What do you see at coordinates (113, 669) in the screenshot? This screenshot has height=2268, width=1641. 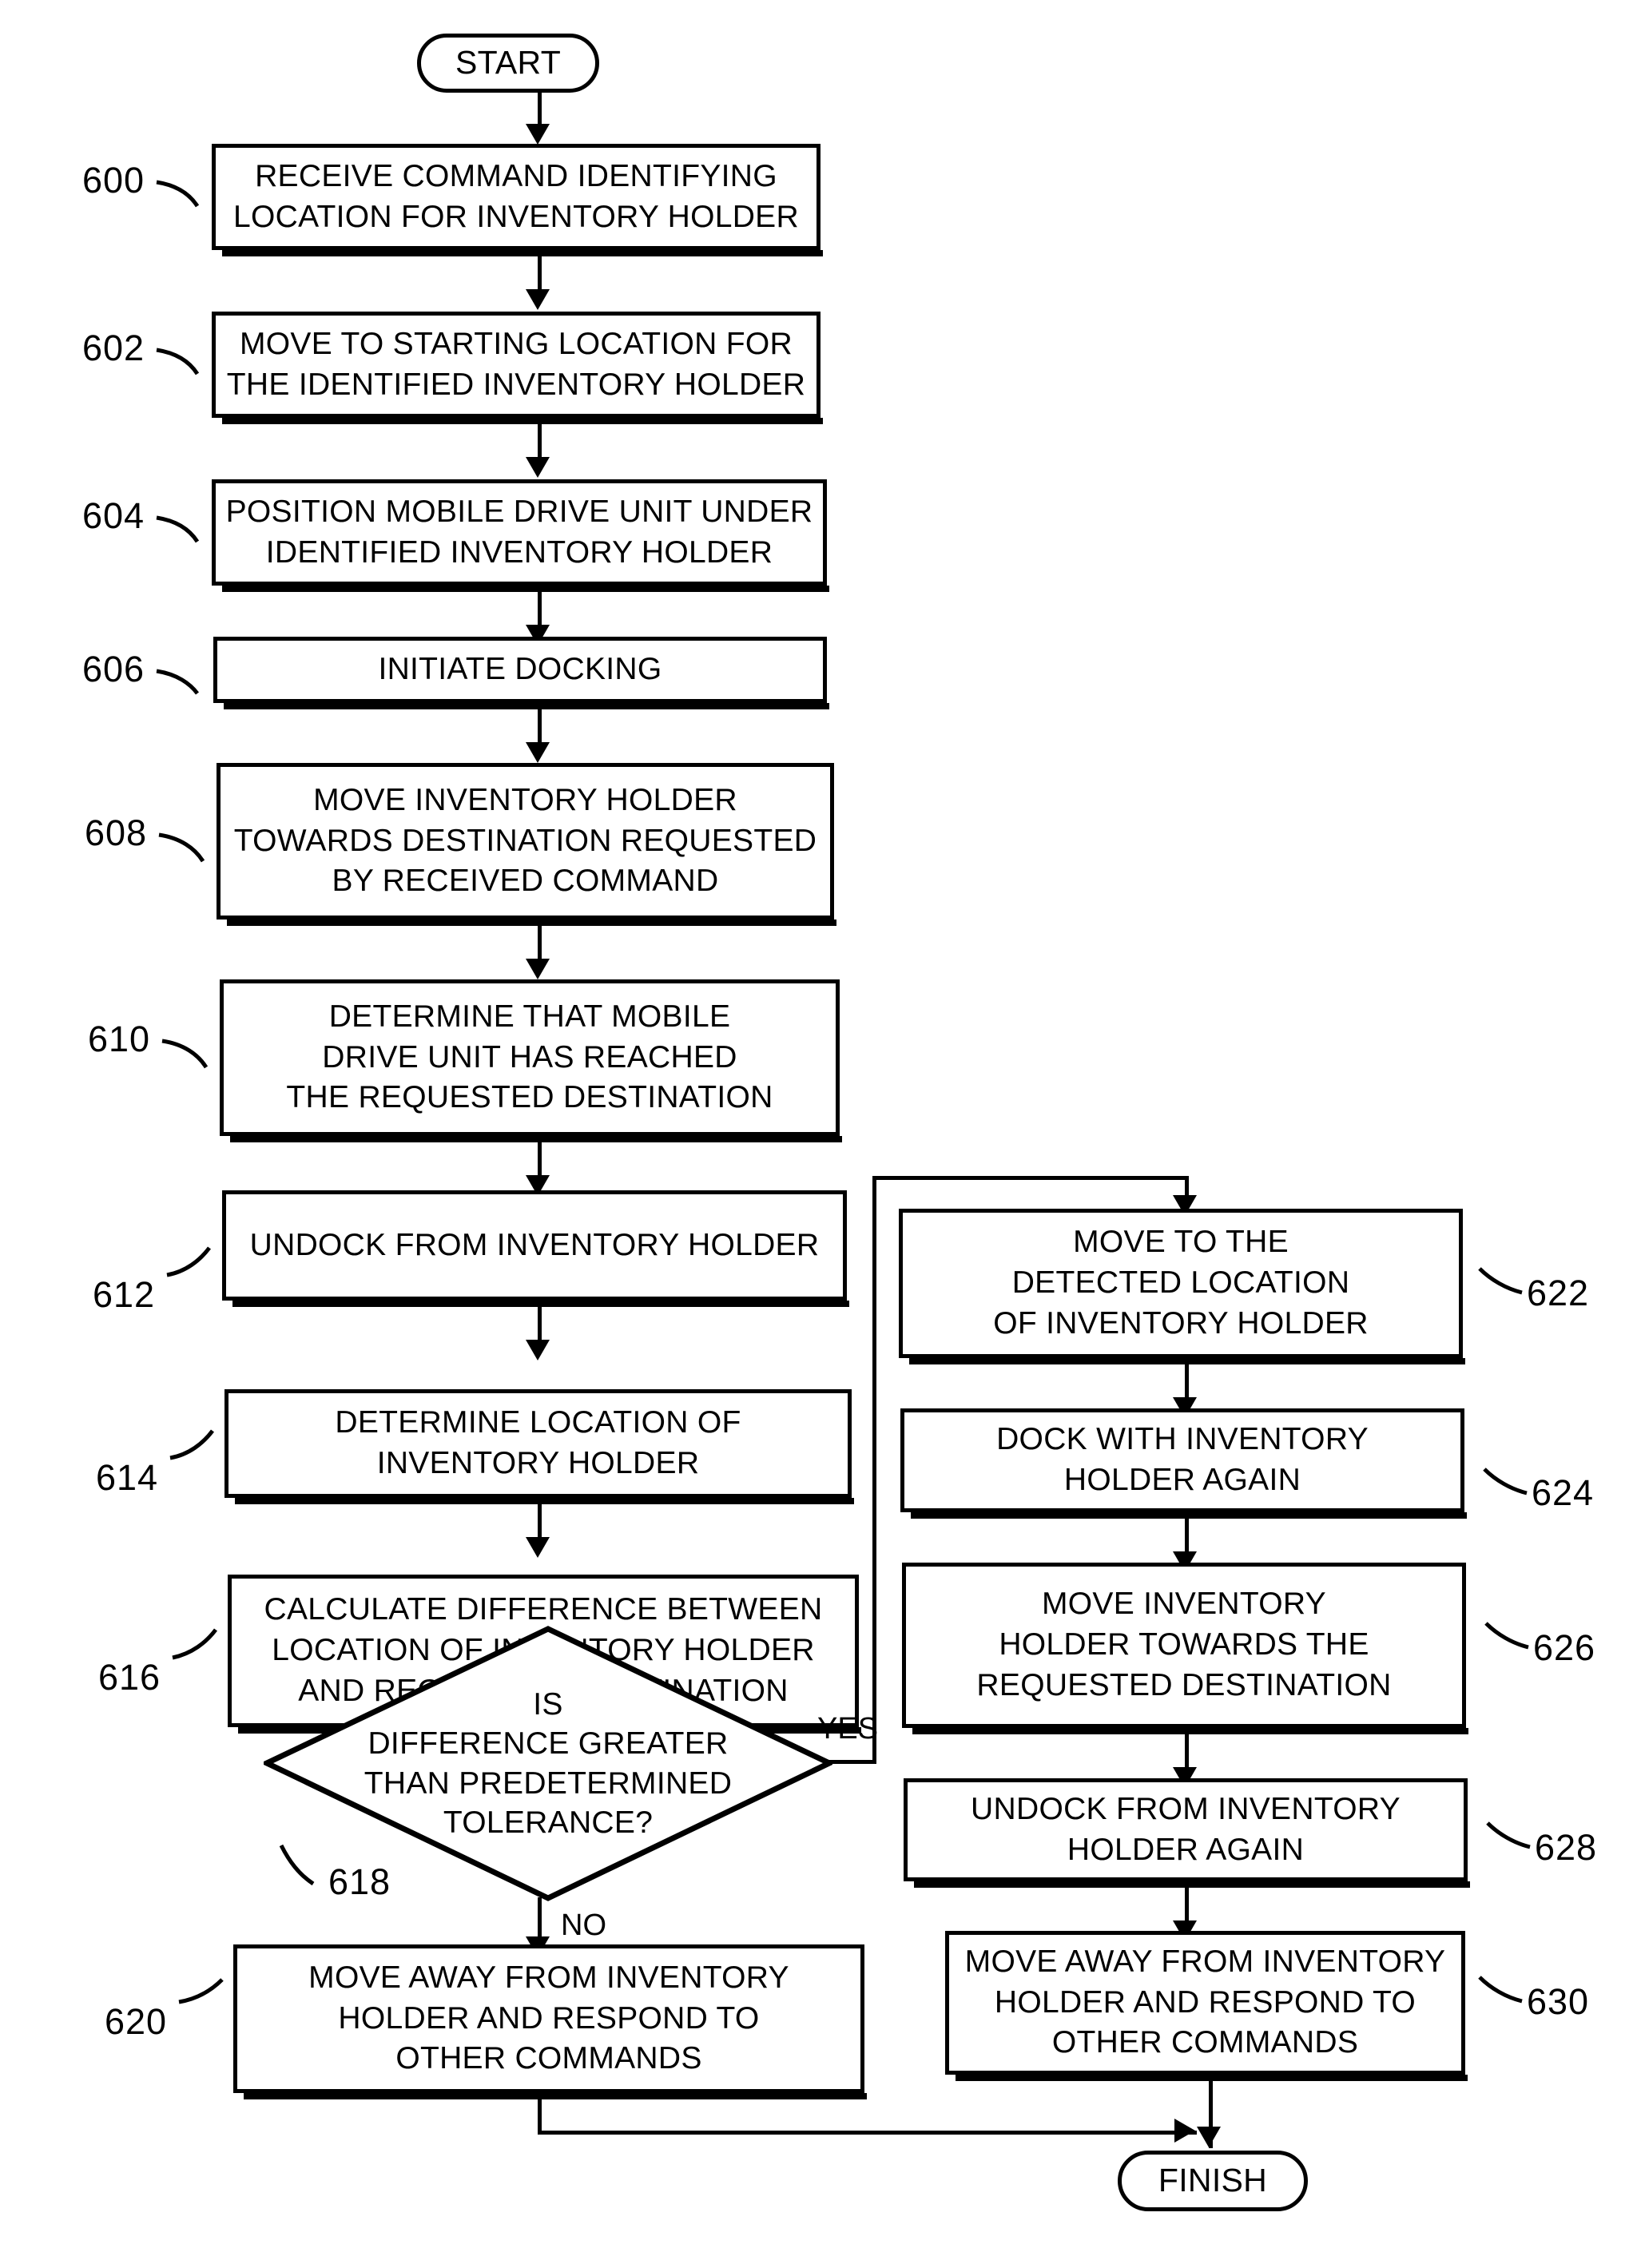 I see `ref-606: 606` at bounding box center [113, 669].